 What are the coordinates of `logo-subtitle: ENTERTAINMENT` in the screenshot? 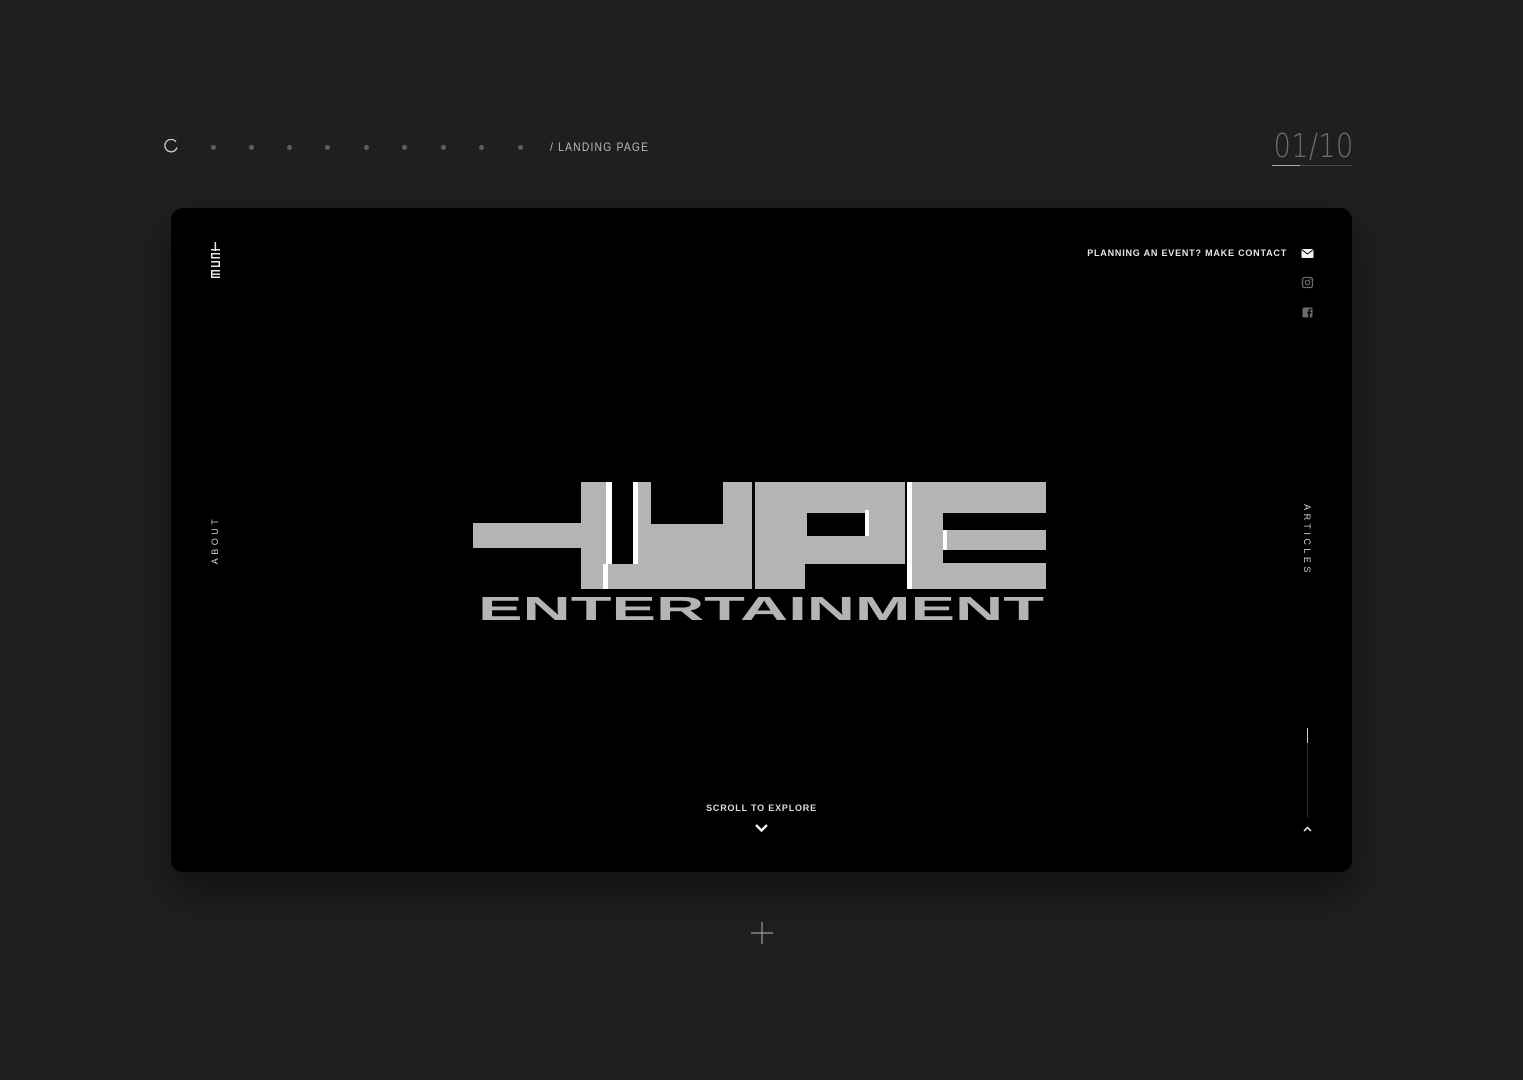 It's located at (761, 608).